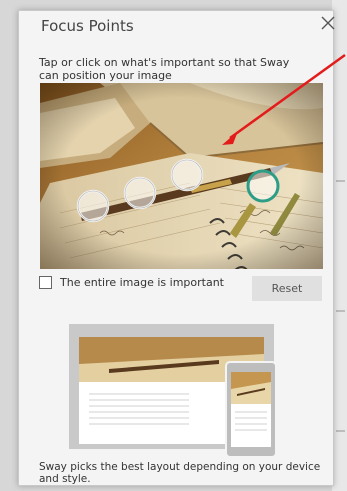 The width and height of the screenshot is (347, 491). I want to click on annotation-arrow-icon, so click(284, 99).